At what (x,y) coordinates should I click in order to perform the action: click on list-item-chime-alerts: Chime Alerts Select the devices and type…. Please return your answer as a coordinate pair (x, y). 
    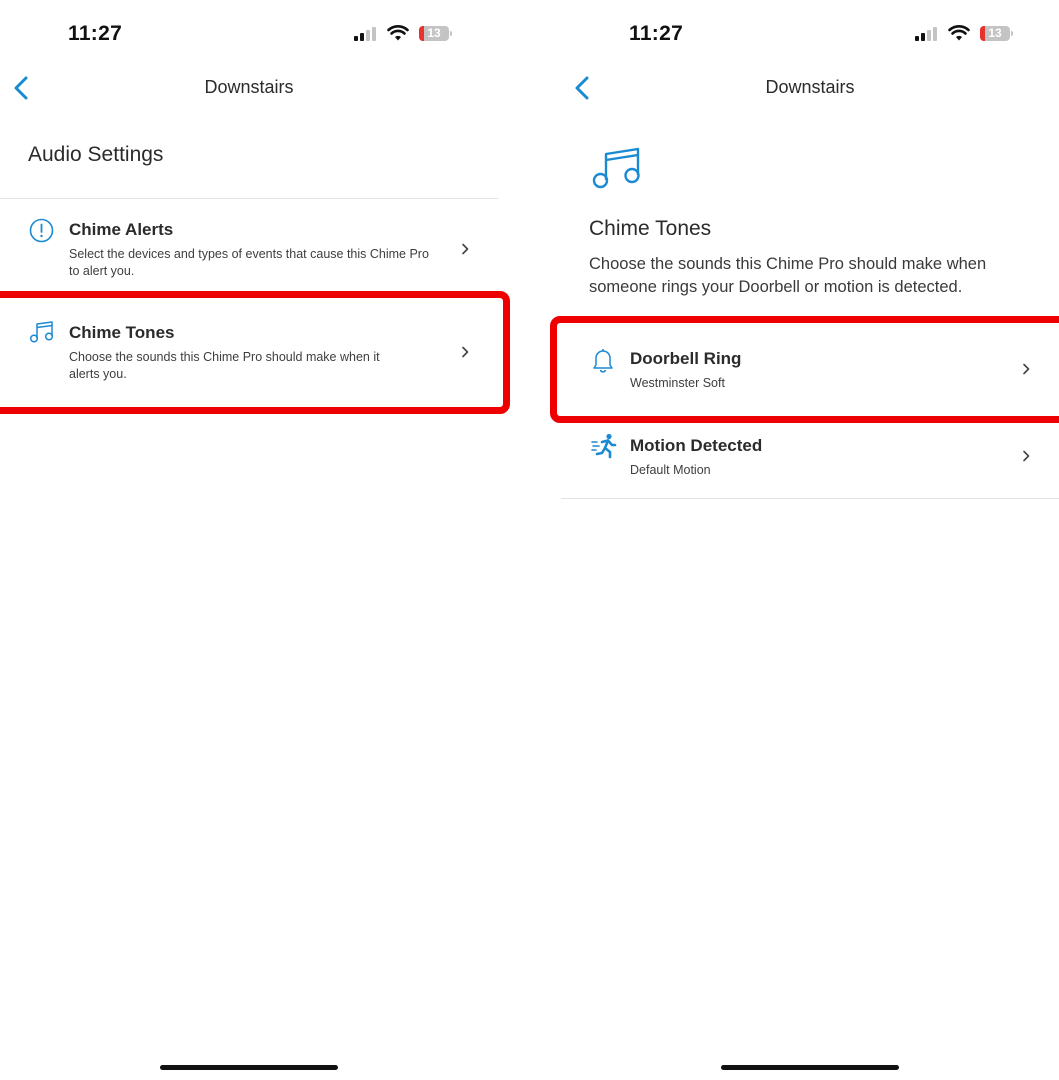
    Looking at the image, I should click on (249, 246).